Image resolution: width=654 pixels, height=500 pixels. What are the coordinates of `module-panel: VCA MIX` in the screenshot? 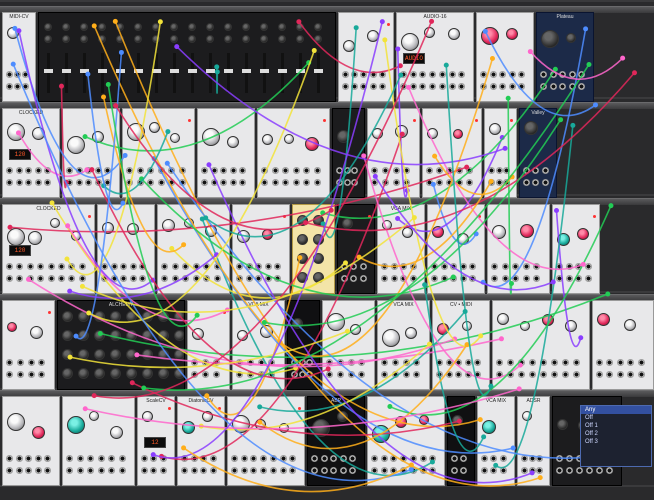 It's located at (258, 345).